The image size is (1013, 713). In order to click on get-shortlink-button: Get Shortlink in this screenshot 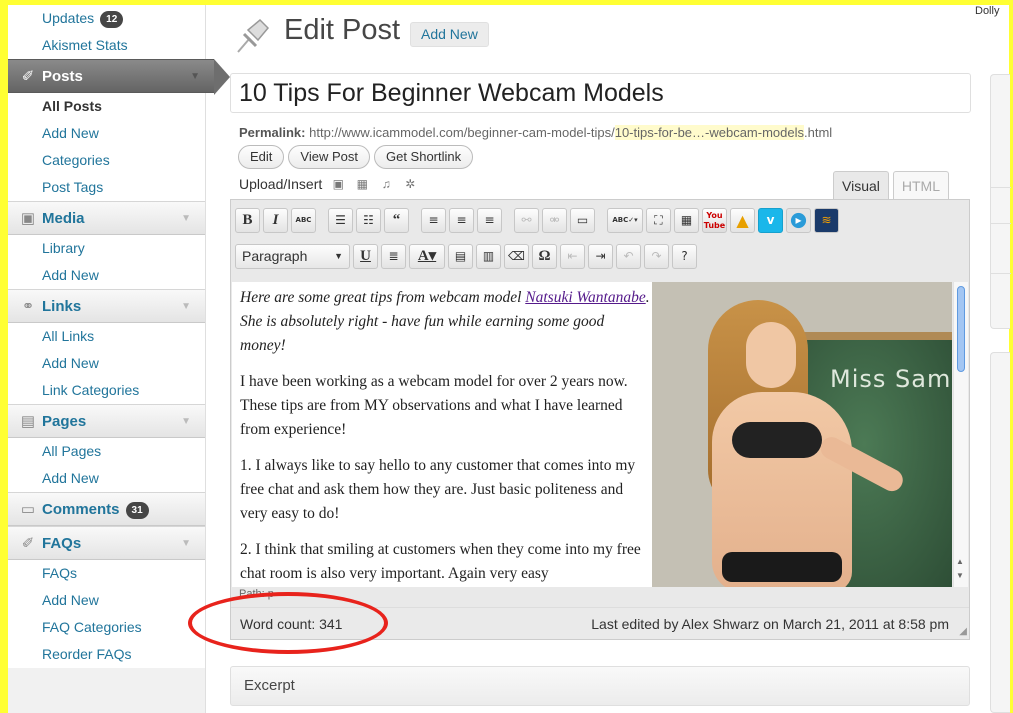, I will do `click(423, 157)`.